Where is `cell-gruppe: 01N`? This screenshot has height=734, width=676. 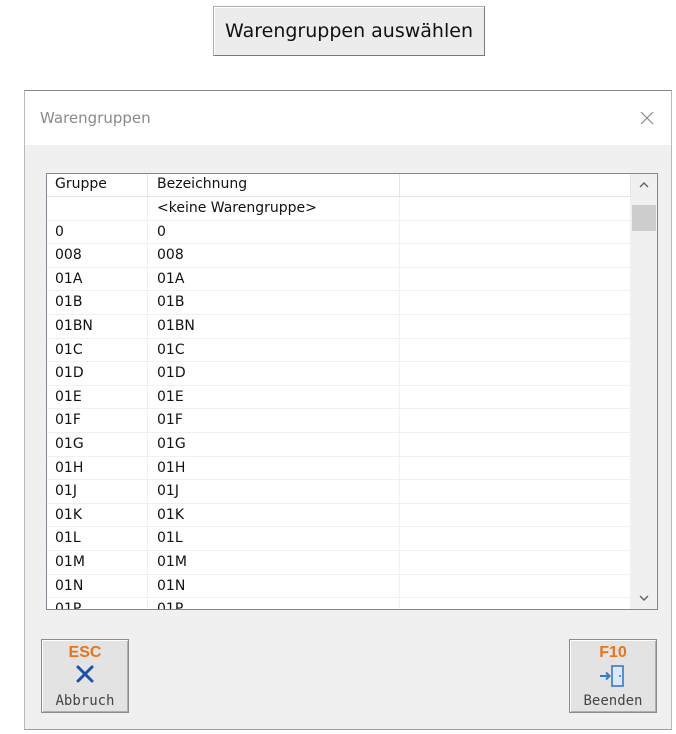 cell-gruppe: 01N is located at coordinates (97, 586).